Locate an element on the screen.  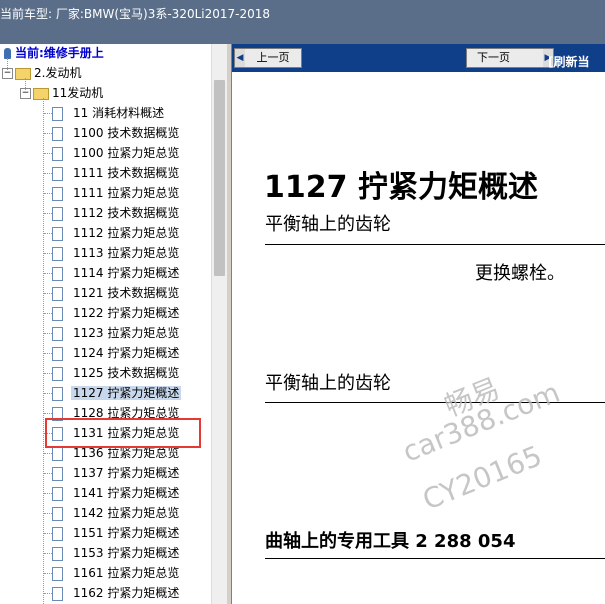
tree-item: 1112 拉紧力矩总览 is located at coordinates (110, 233).